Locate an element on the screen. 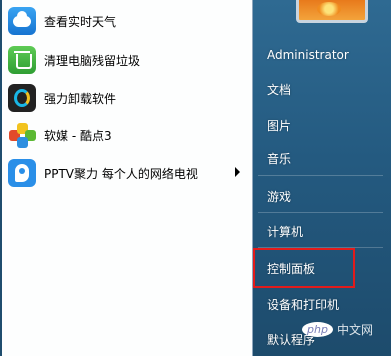 This screenshot has height=356, width=391. user-avatar is located at coordinates (332, 11).